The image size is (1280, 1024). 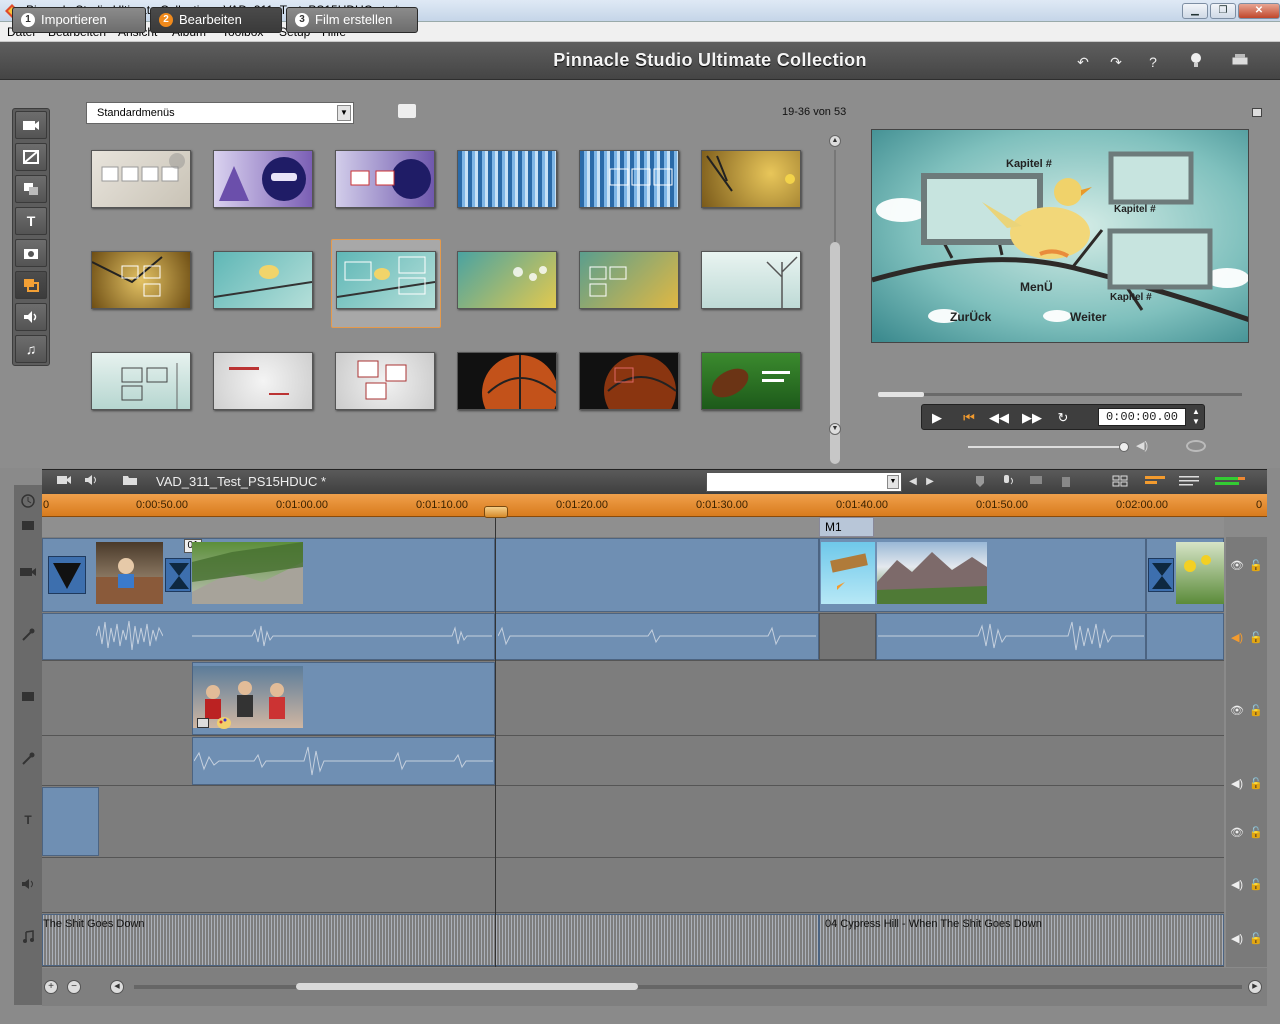 What do you see at coordinates (1083, 62) in the screenshot?
I see `undo-icon: ↶` at bounding box center [1083, 62].